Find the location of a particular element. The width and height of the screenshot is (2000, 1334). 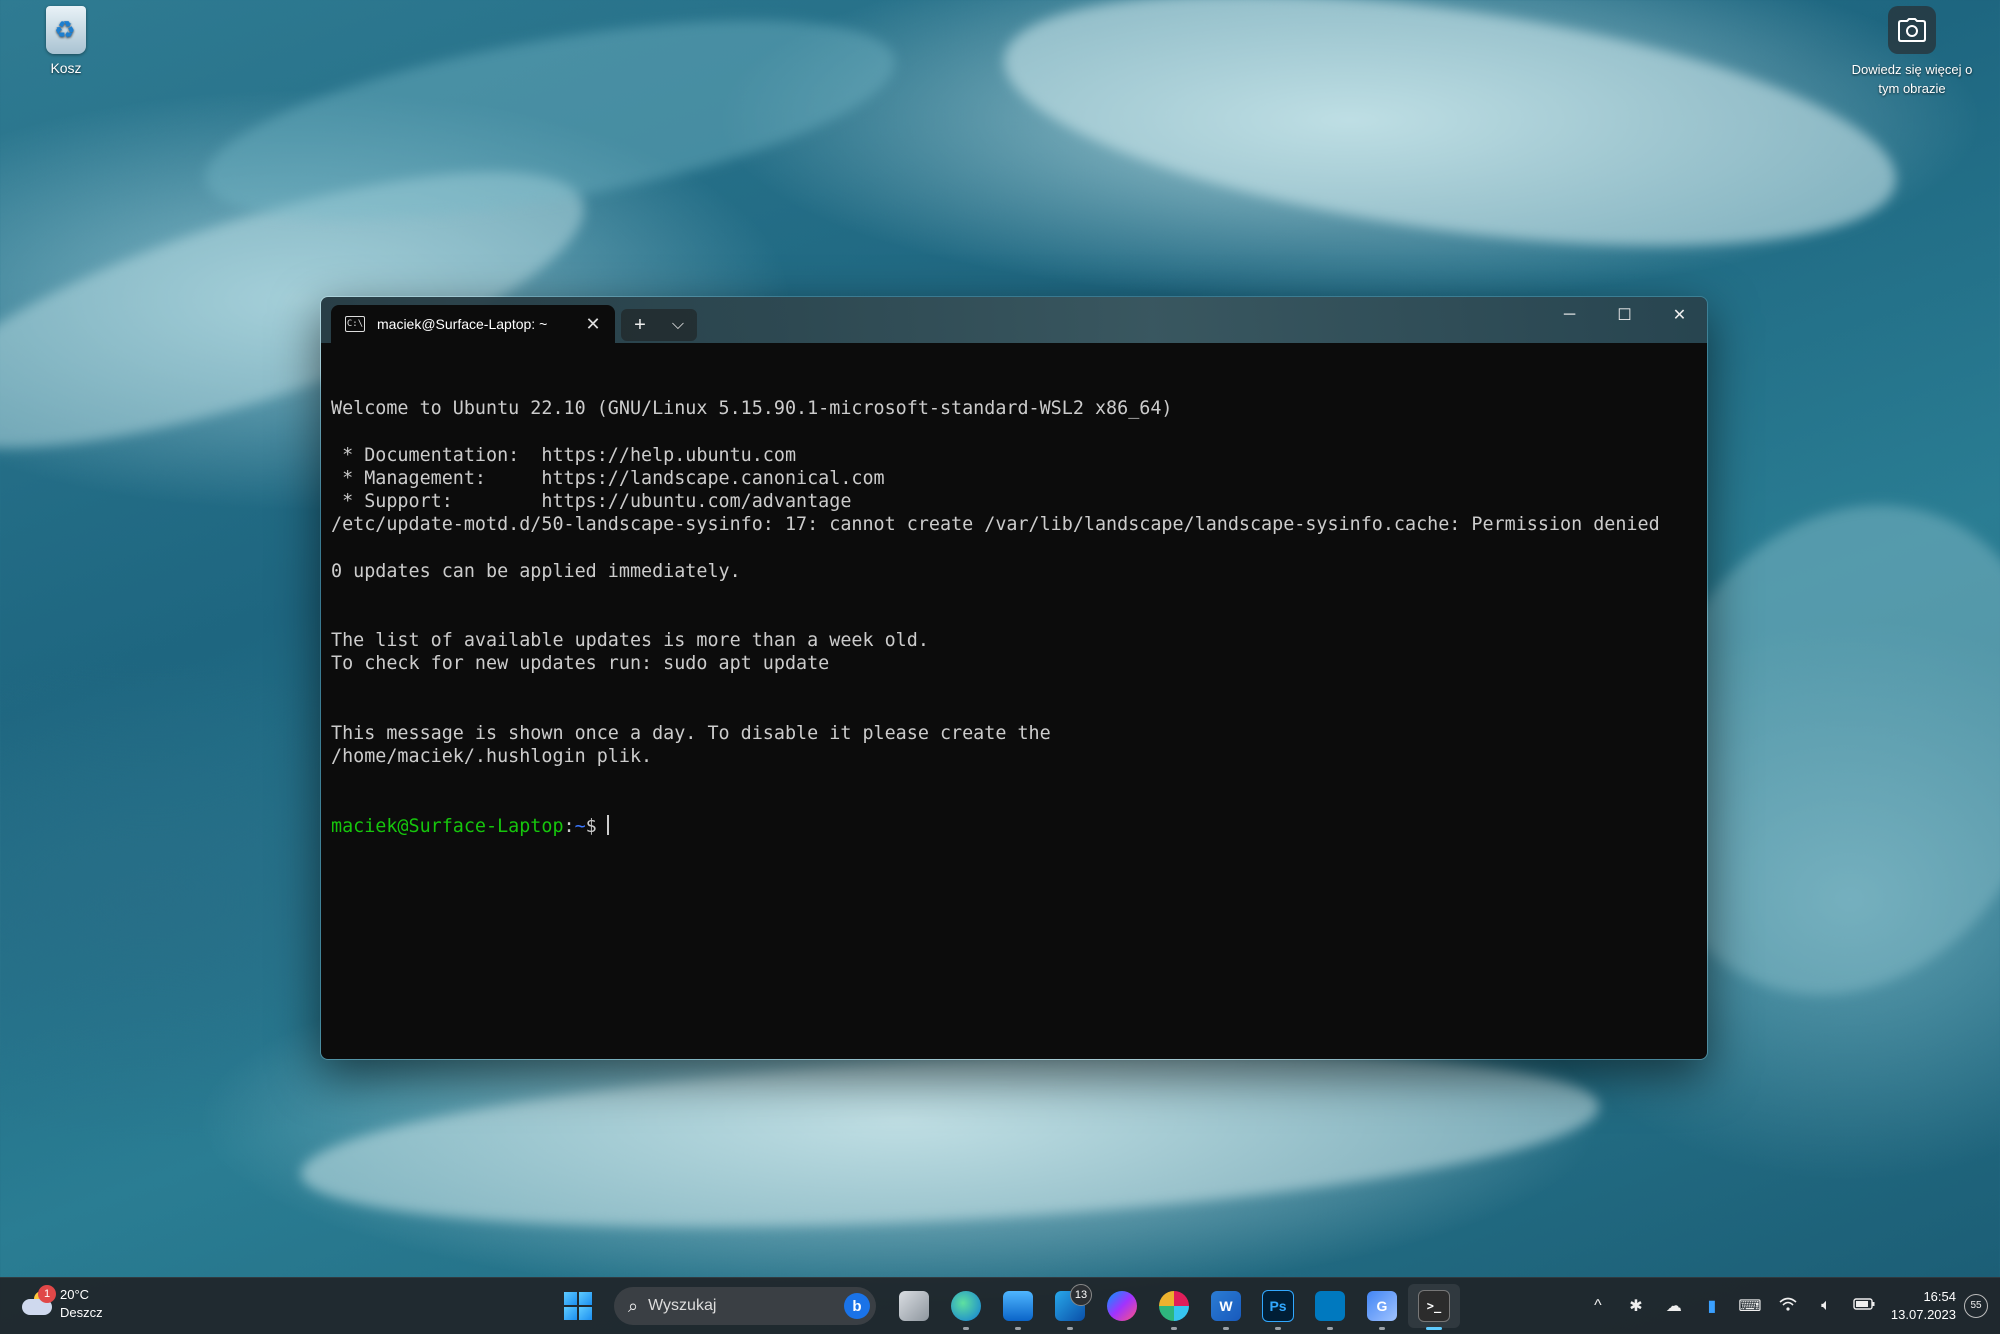

task-view-icon is located at coordinates (914, 1306).